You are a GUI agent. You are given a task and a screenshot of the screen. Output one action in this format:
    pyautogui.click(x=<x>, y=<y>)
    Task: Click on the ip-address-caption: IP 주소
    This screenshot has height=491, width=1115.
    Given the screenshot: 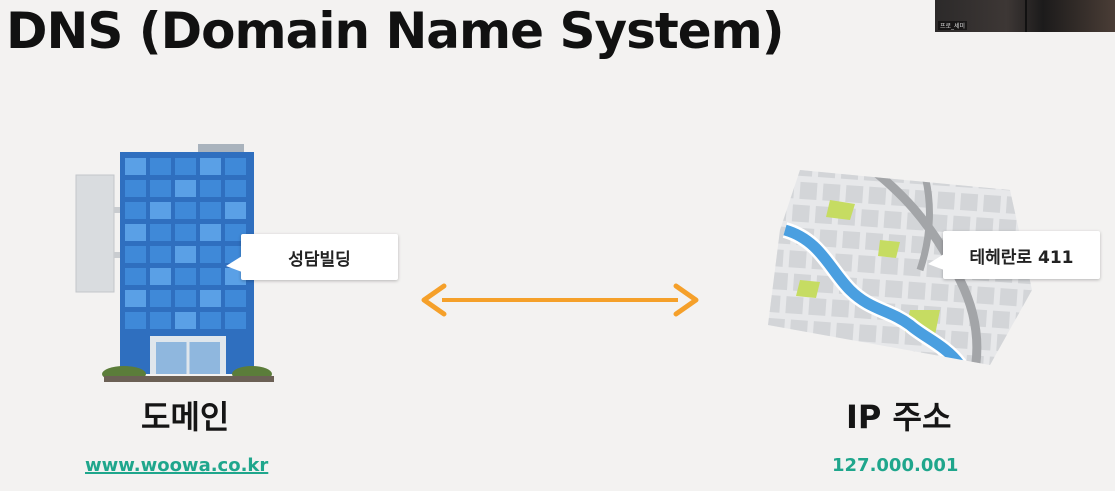 What is the action you would take?
    pyautogui.click(x=899, y=417)
    